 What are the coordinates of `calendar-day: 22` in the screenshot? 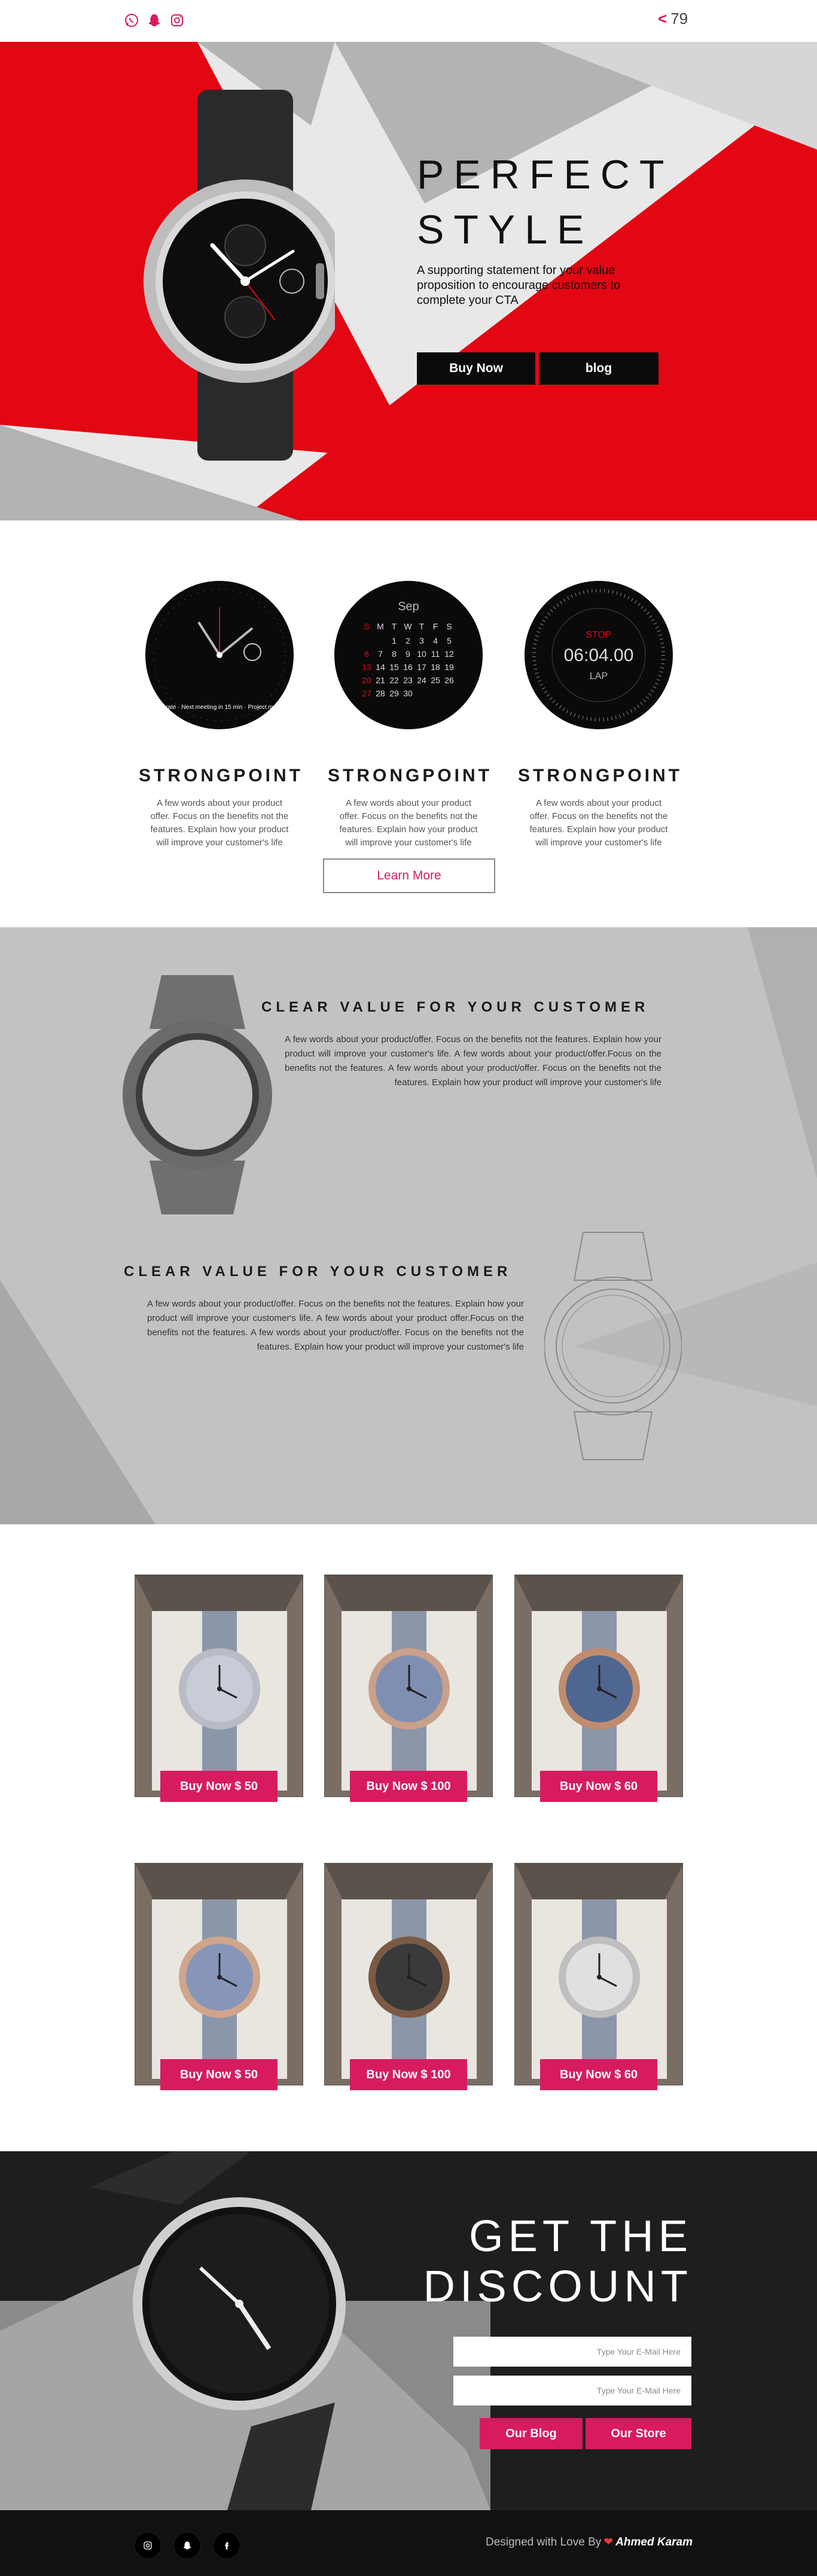 It's located at (394, 680).